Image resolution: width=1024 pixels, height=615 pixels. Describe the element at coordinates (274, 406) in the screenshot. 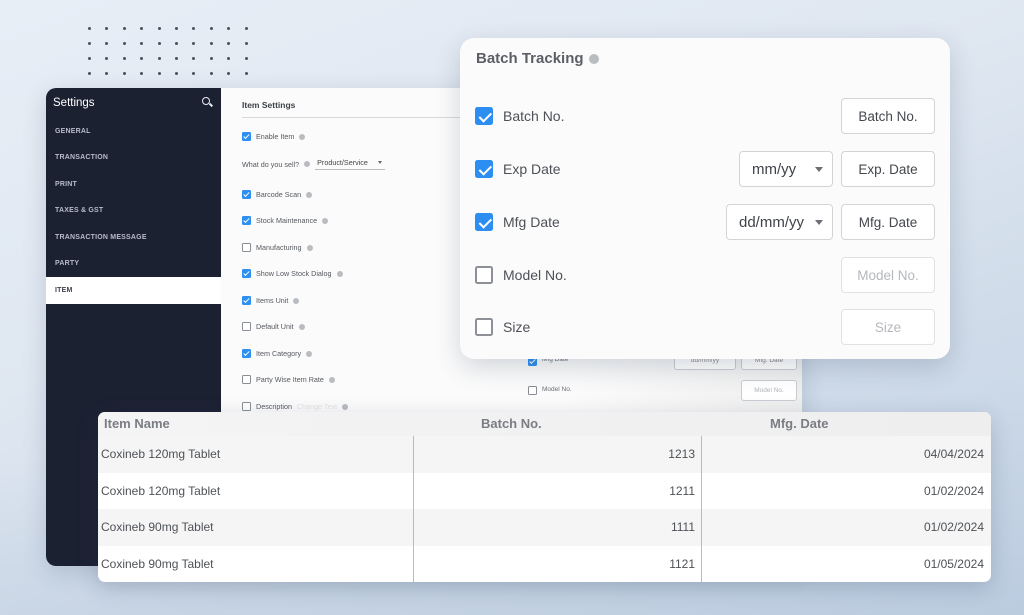

I see `option-label: Description` at that location.